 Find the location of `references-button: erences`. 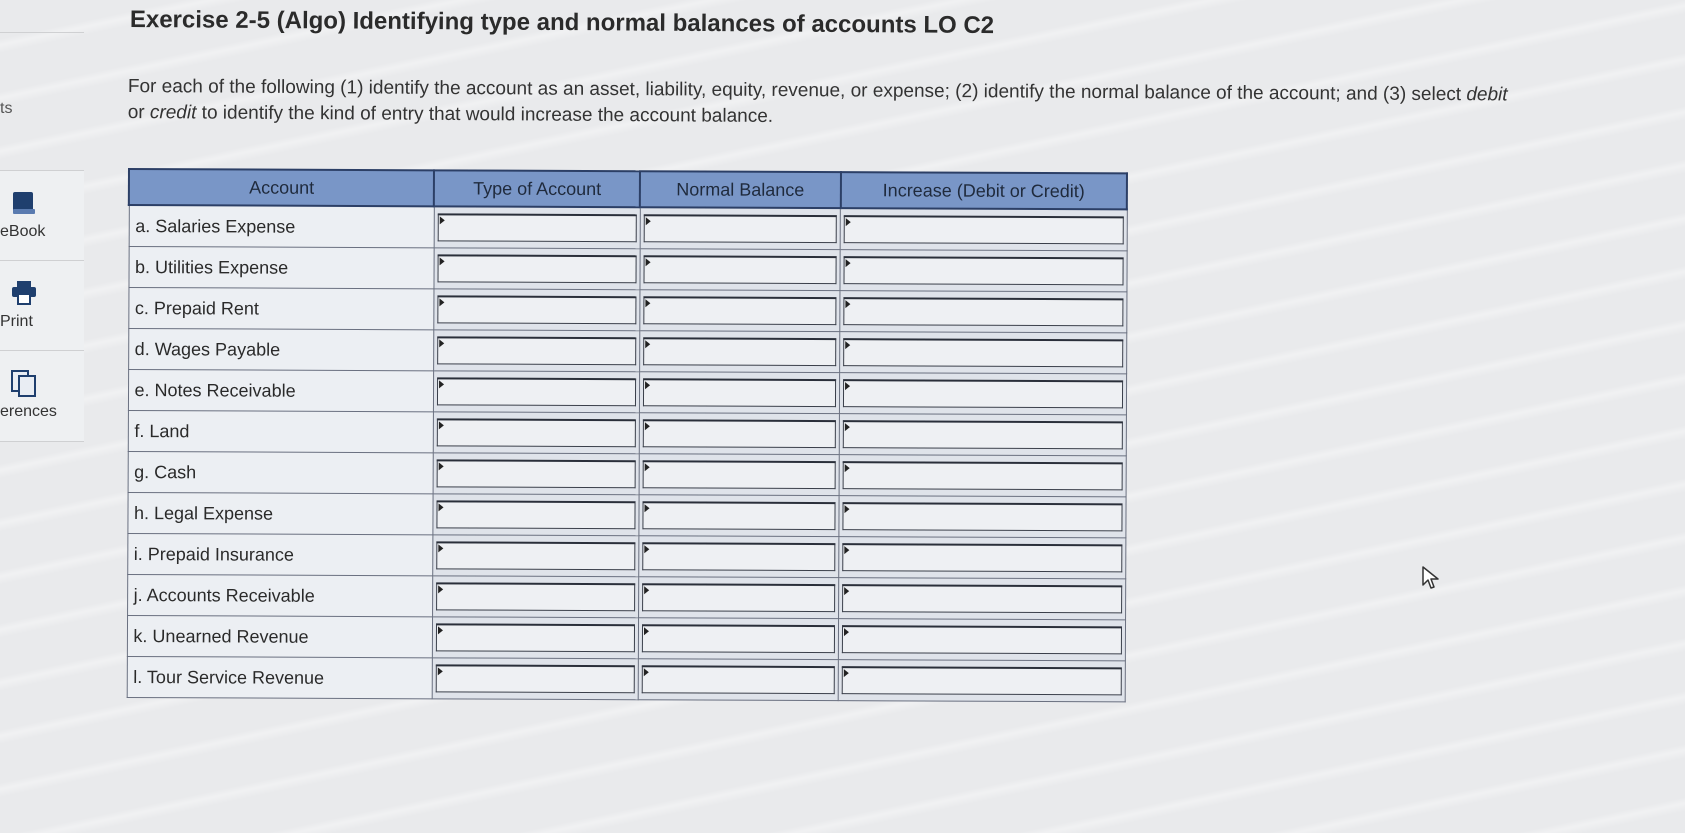

references-button: erences is located at coordinates (42, 396).